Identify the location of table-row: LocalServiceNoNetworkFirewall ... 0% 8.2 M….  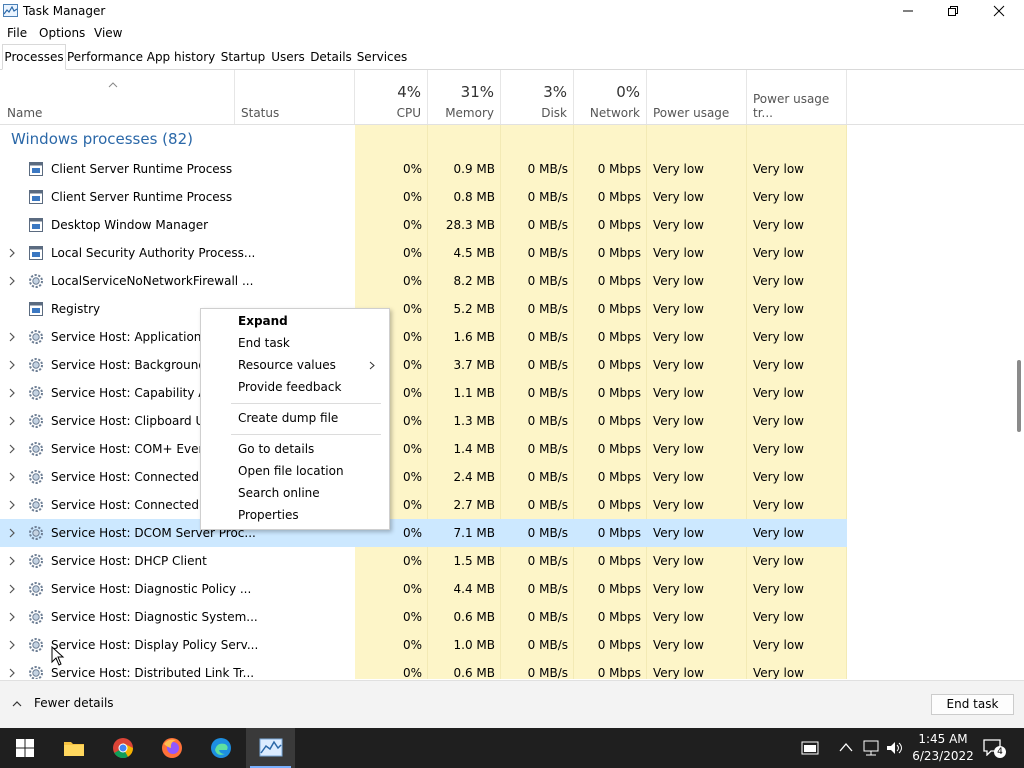
(423, 281).